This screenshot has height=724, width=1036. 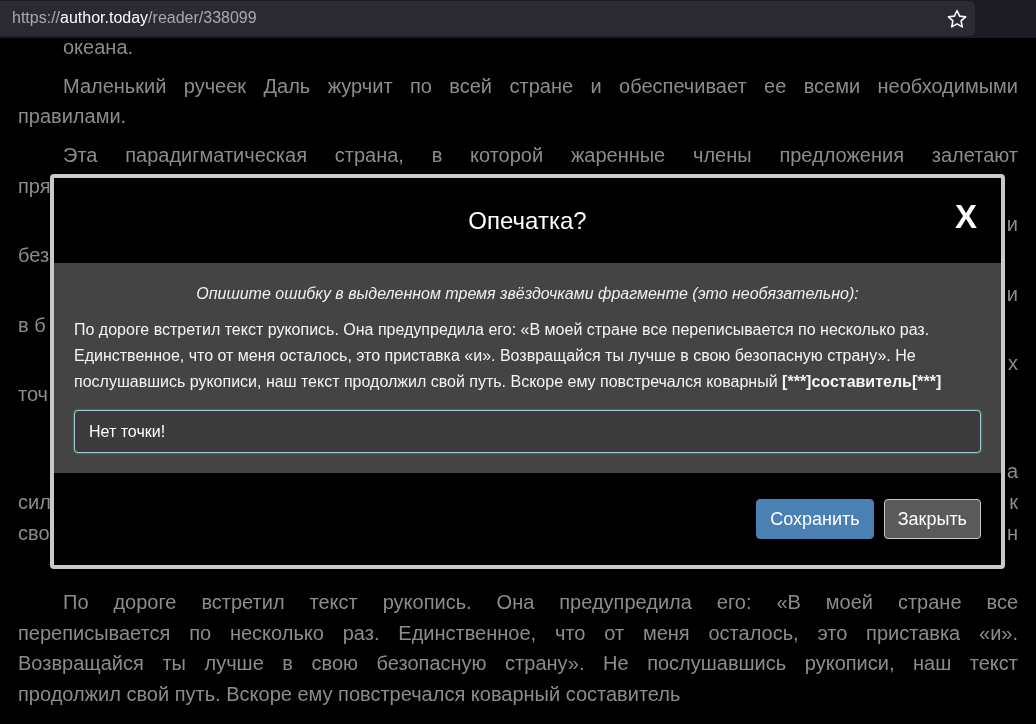 I want to click on dialog-title: Опечатка?, so click(x=527, y=220).